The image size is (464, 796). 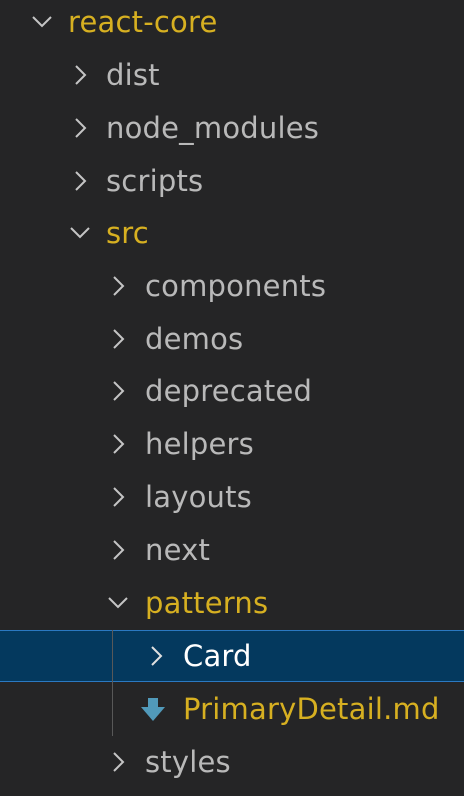 What do you see at coordinates (311, 709) in the screenshot?
I see `tree-item-label: PrimaryDetail.md` at bounding box center [311, 709].